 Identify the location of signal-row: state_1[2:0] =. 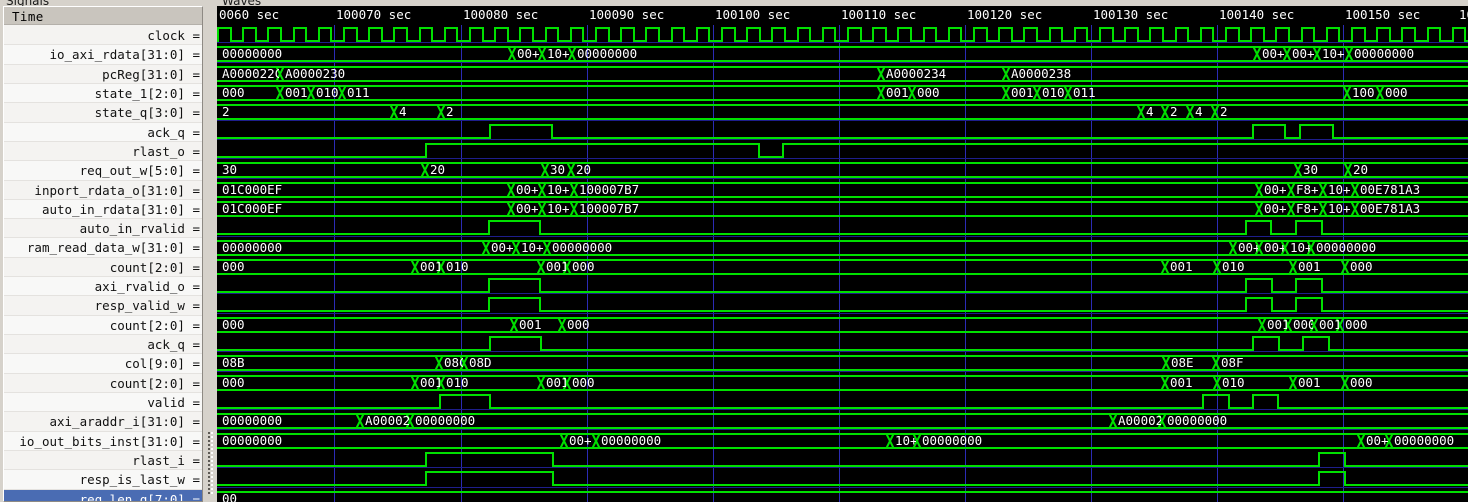
(103, 93).